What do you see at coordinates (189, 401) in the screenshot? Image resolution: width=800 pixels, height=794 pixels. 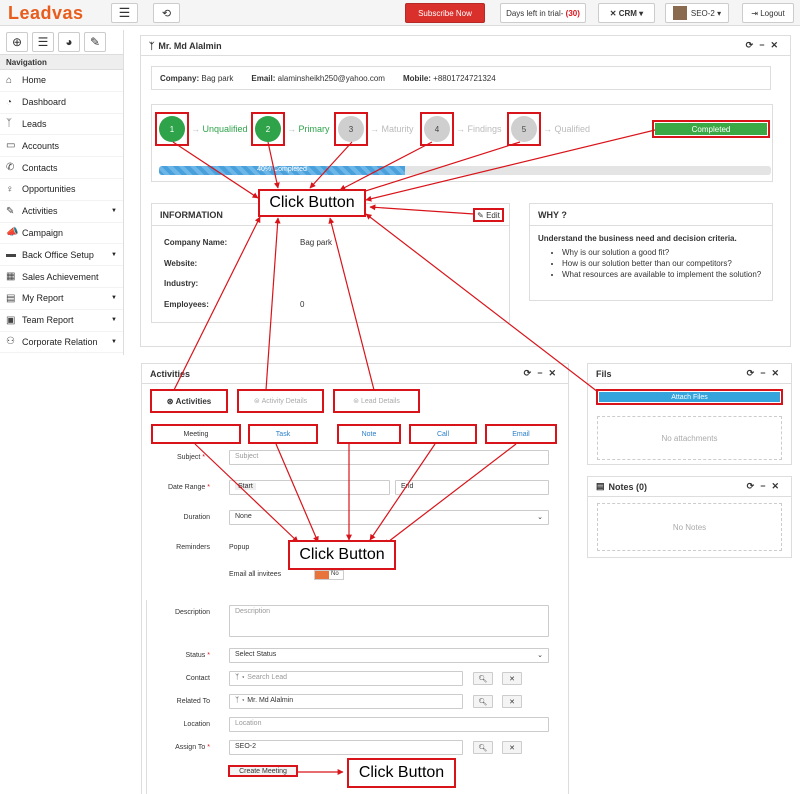 I see `tab-activities: ⊛ Activities` at bounding box center [189, 401].